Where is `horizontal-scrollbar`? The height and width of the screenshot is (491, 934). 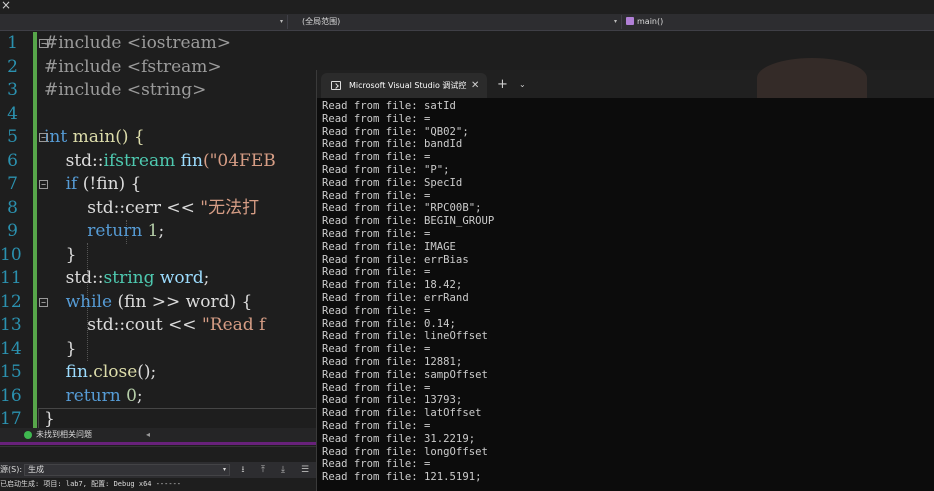 horizontal-scrollbar is located at coordinates (158, 453).